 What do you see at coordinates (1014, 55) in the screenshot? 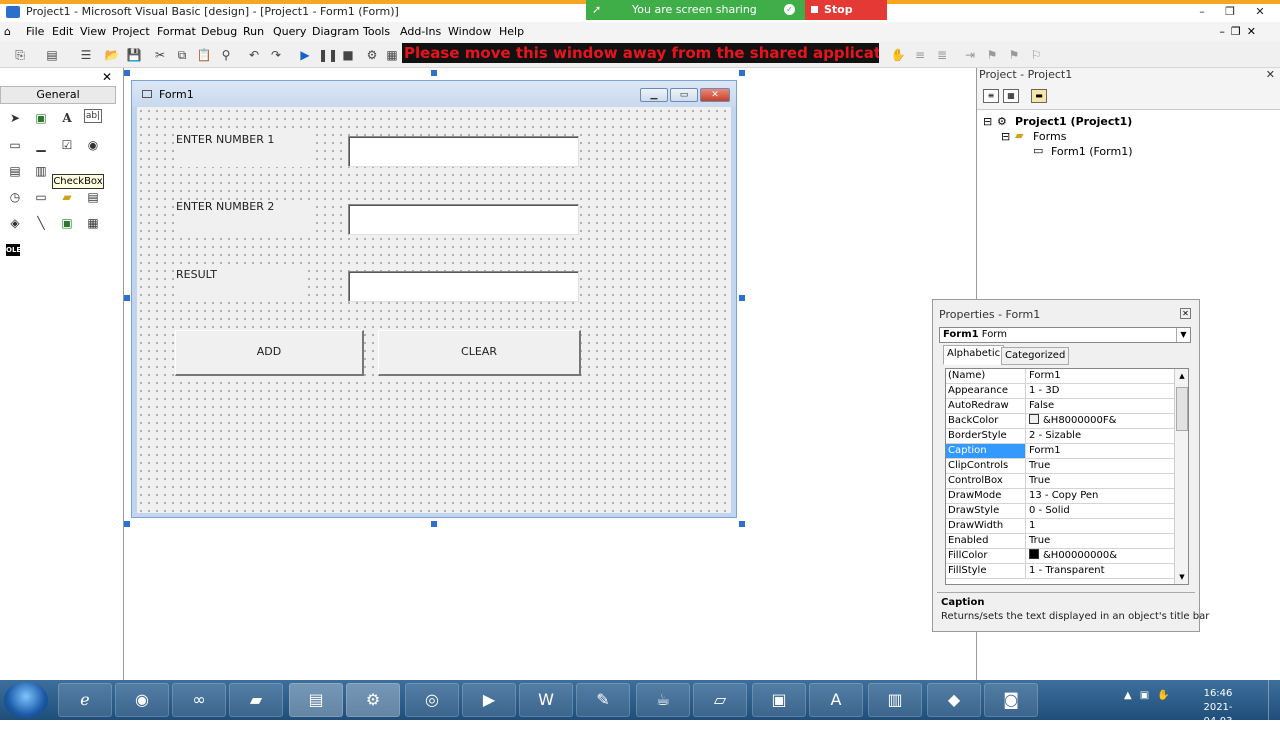
I see `next-bookmark-icon: ⚑` at bounding box center [1014, 55].